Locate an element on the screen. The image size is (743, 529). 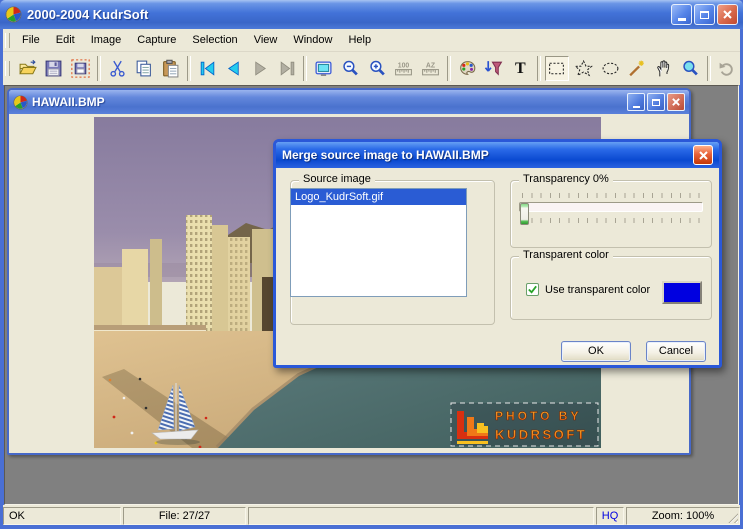
merge-dialog-title: Merge source image to HAWAII.BMP is located at coordinates (385, 155).